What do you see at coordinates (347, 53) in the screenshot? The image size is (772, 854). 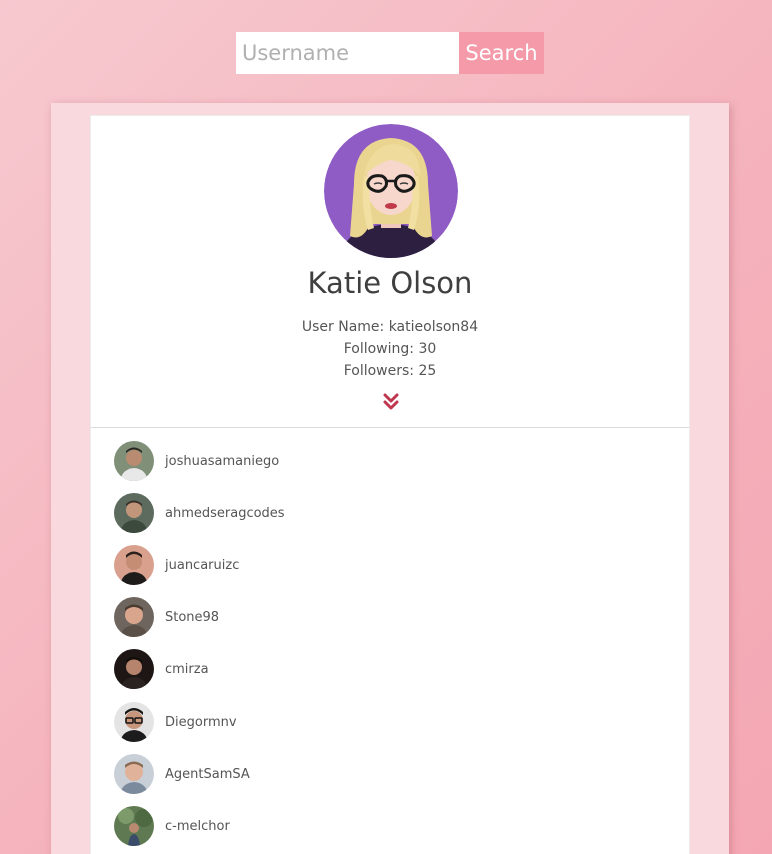 I see `username-search-input` at bounding box center [347, 53].